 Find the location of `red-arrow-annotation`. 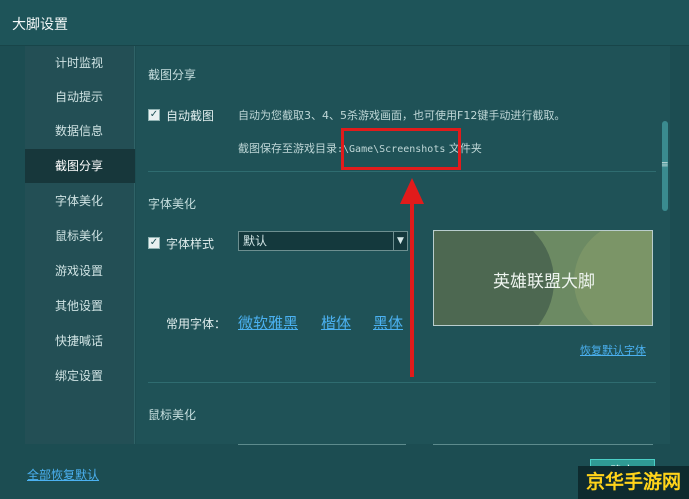

red-arrow-annotation is located at coordinates (412, 277).